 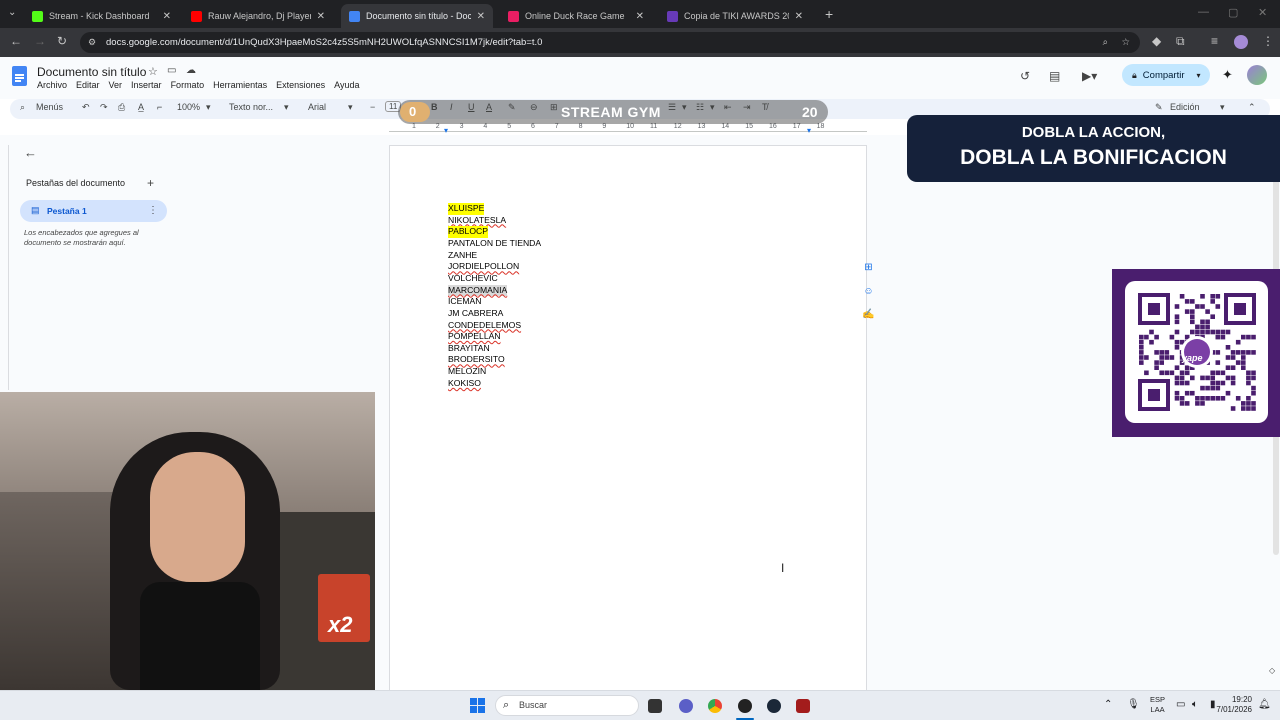 What do you see at coordinates (153, 71) in the screenshot?
I see `star-icon: ☆` at bounding box center [153, 71].